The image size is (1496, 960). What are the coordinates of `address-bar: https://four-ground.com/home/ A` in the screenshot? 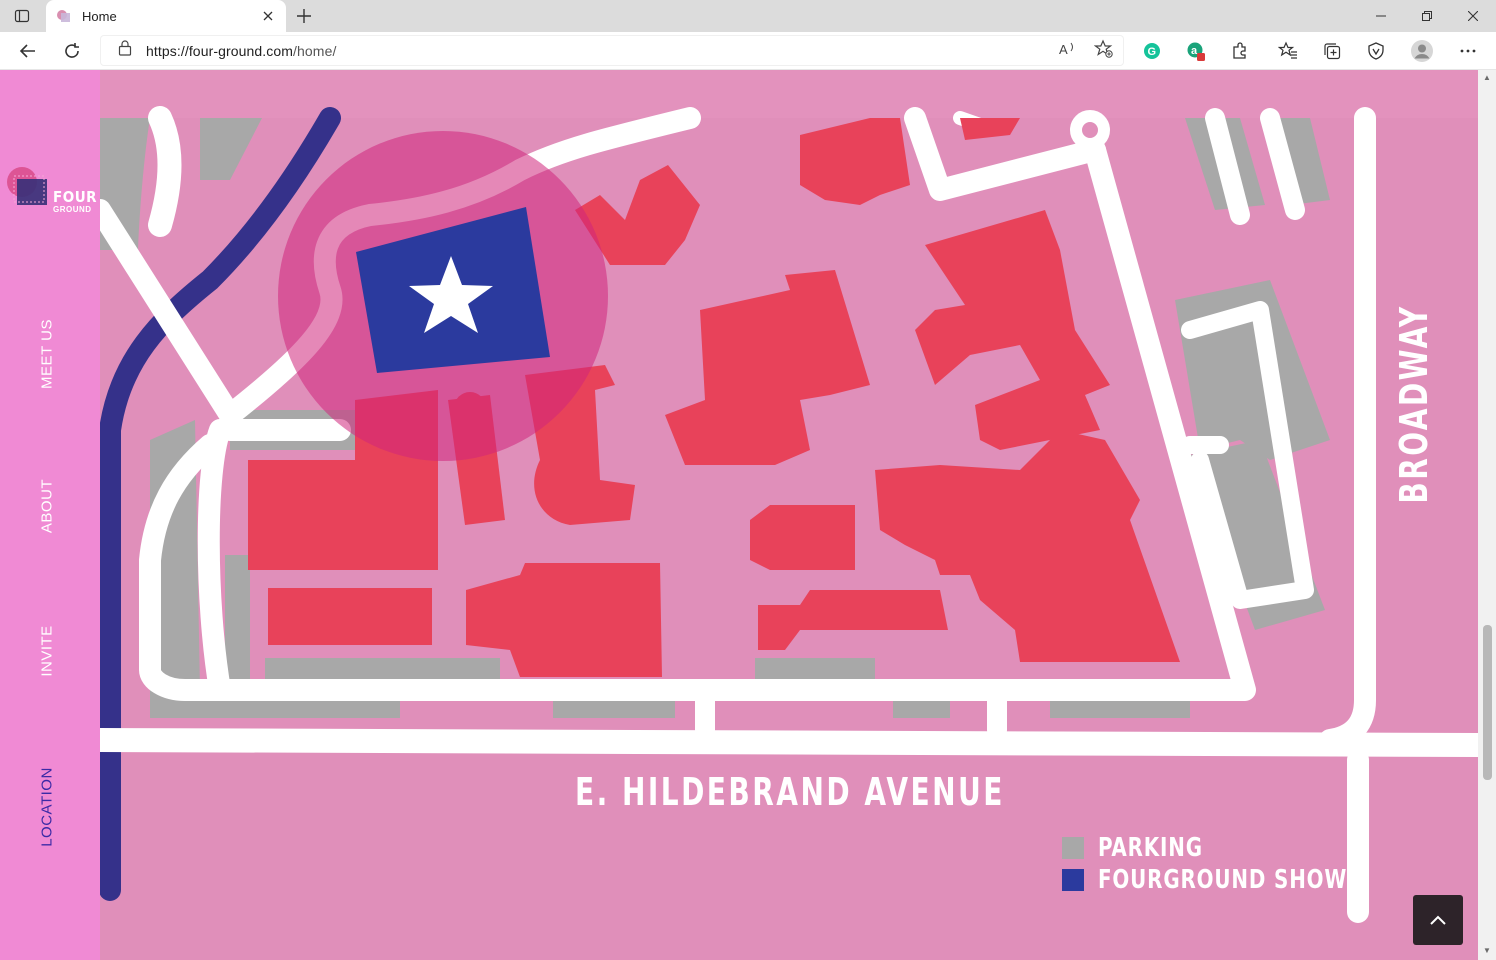 It's located at (612, 50).